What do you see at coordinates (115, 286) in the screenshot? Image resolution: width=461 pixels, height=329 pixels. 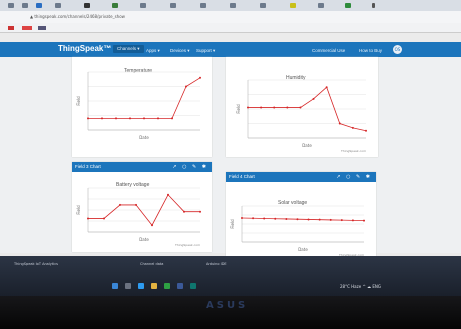 I see `windows-start-icon` at bounding box center [115, 286].